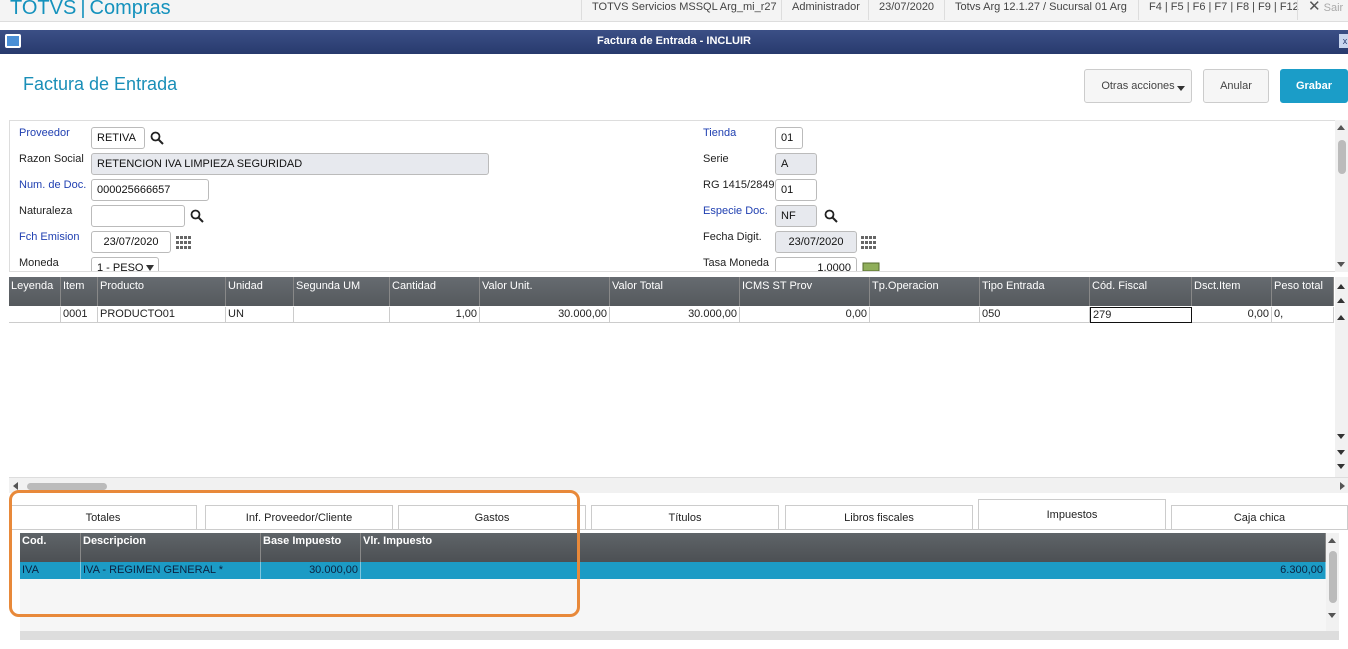  I want to click on cancel-button: Anular, so click(1236, 86).